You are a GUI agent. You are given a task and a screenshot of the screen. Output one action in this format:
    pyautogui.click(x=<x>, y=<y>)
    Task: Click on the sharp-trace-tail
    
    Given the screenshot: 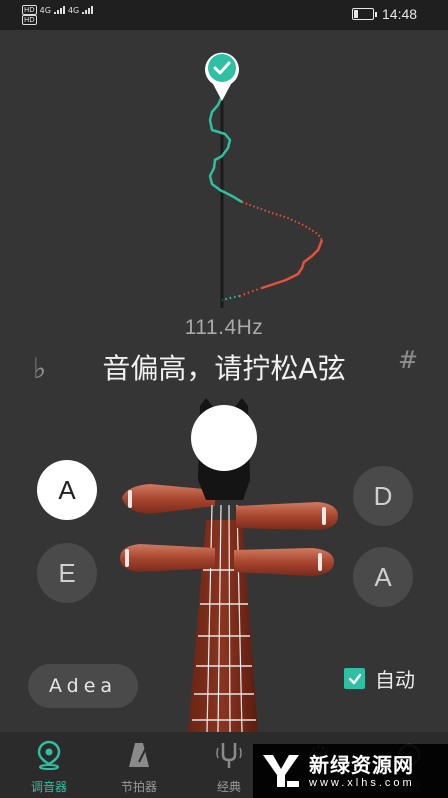 What is the action you would take?
    pyautogui.click(x=251, y=292)
    